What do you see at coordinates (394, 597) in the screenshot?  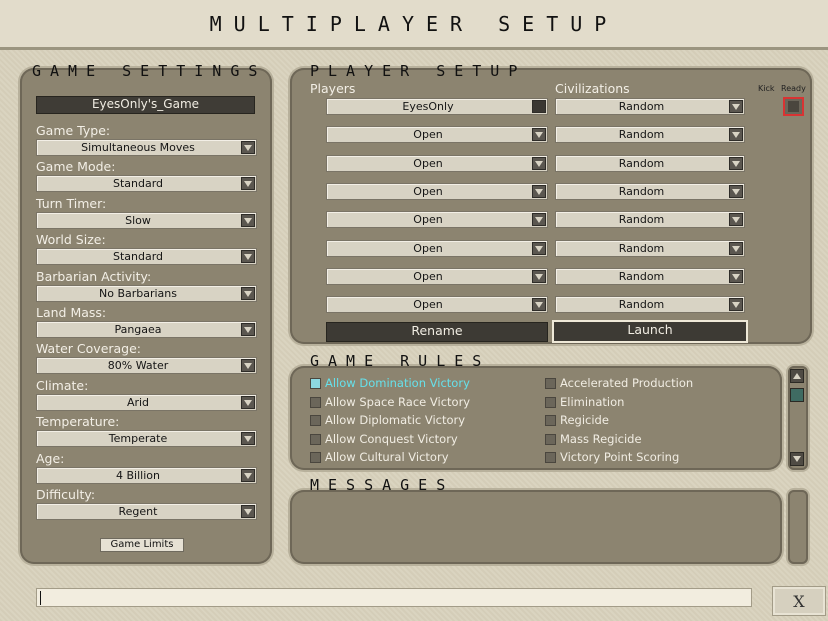 I see `chat-input` at bounding box center [394, 597].